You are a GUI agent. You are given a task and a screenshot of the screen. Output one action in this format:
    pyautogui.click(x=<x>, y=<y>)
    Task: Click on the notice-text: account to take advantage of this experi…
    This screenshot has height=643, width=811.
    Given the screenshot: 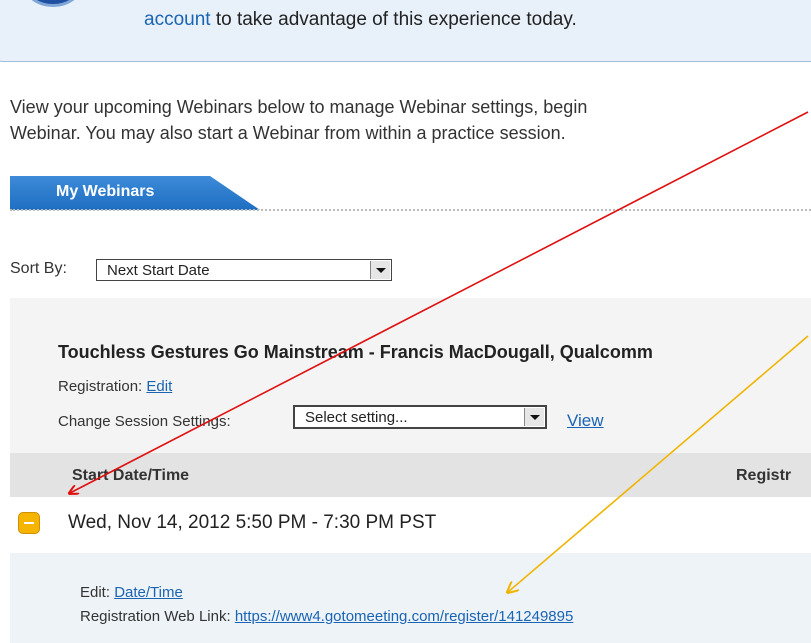 What is the action you would take?
    pyautogui.click(x=360, y=20)
    